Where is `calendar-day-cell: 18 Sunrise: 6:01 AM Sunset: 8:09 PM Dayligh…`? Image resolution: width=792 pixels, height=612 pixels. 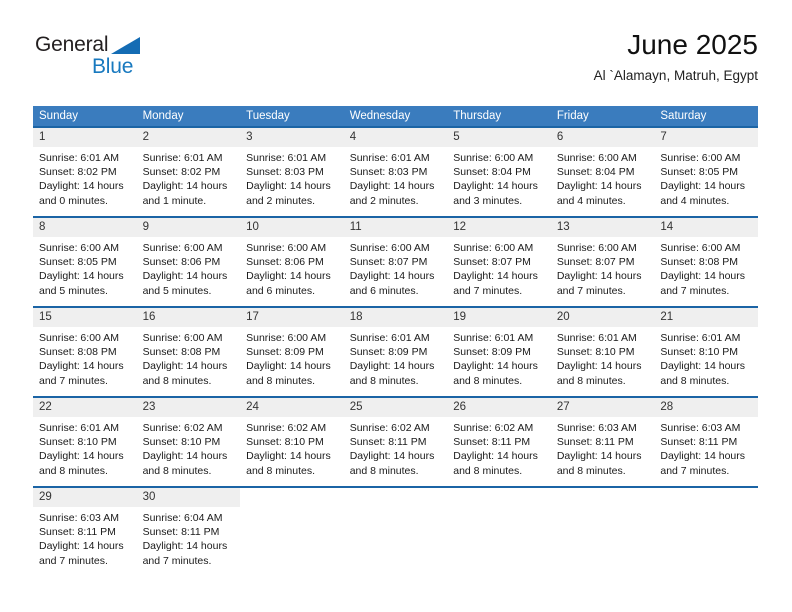
calendar-day-cell: 18 Sunrise: 6:01 AM Sunset: 8:09 PM Dayligh… is located at coordinates (395, 351).